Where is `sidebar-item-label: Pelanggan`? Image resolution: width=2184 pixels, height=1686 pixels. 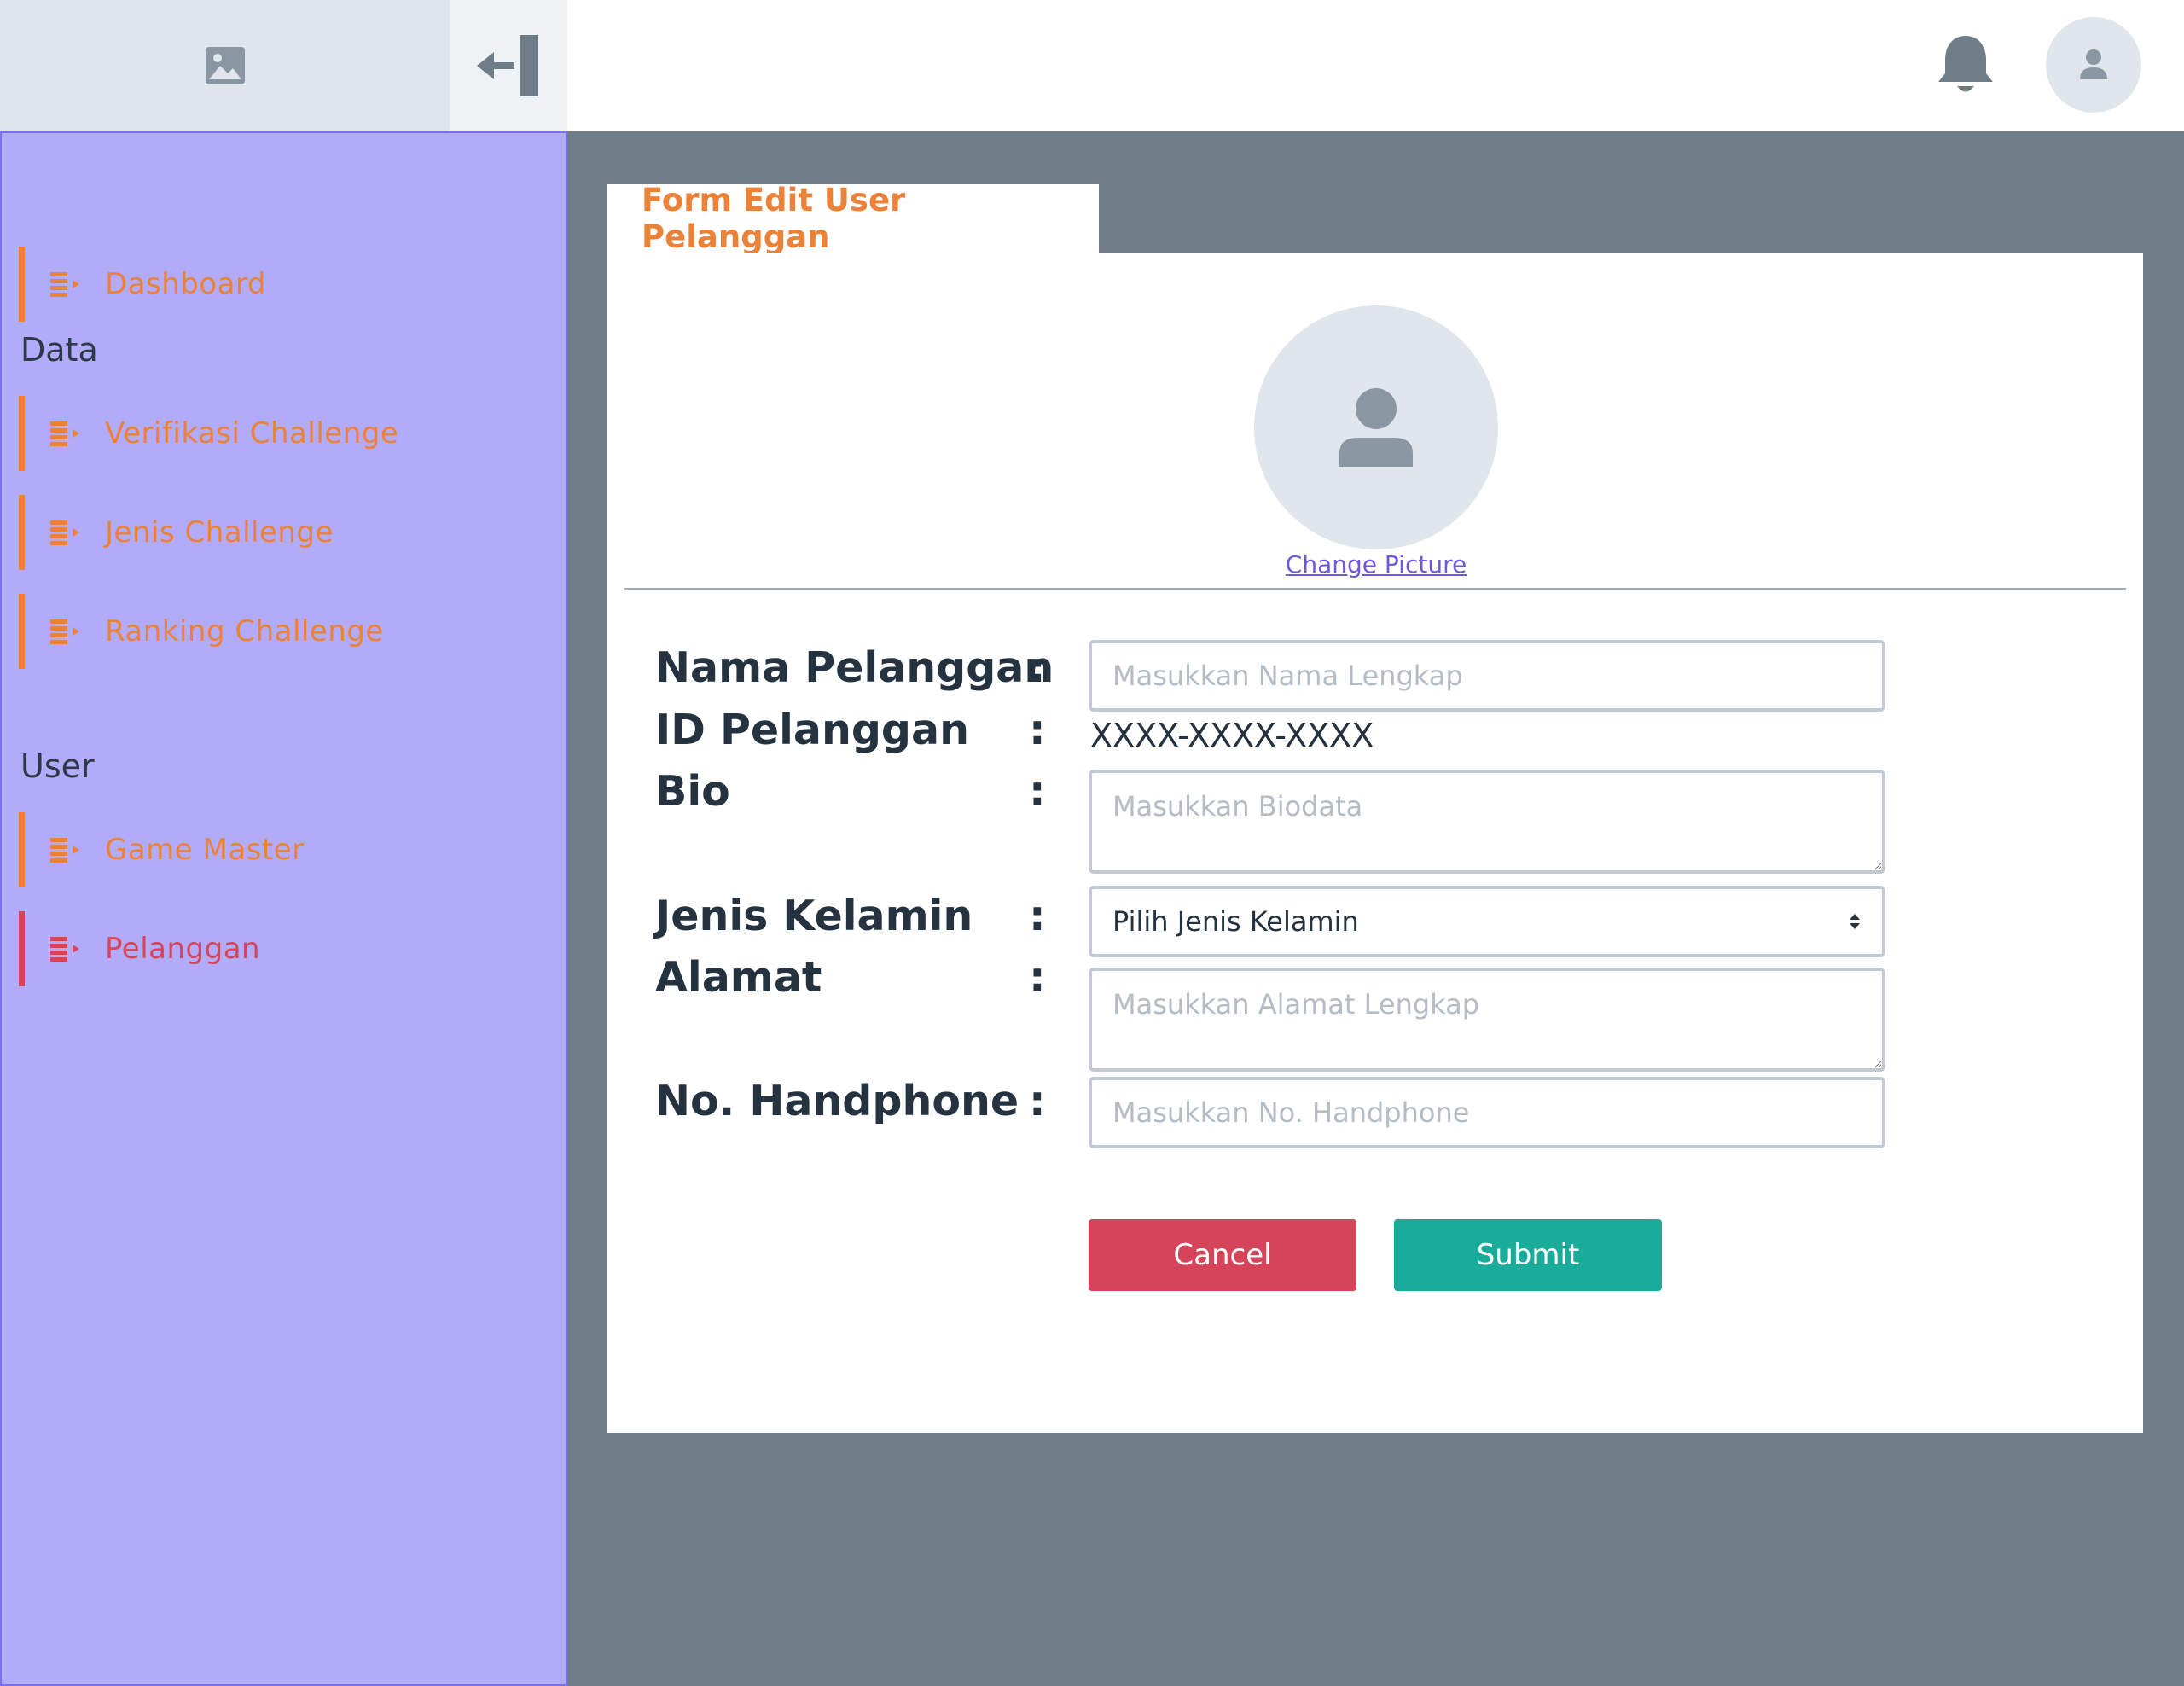 sidebar-item-label: Pelanggan is located at coordinates (183, 949).